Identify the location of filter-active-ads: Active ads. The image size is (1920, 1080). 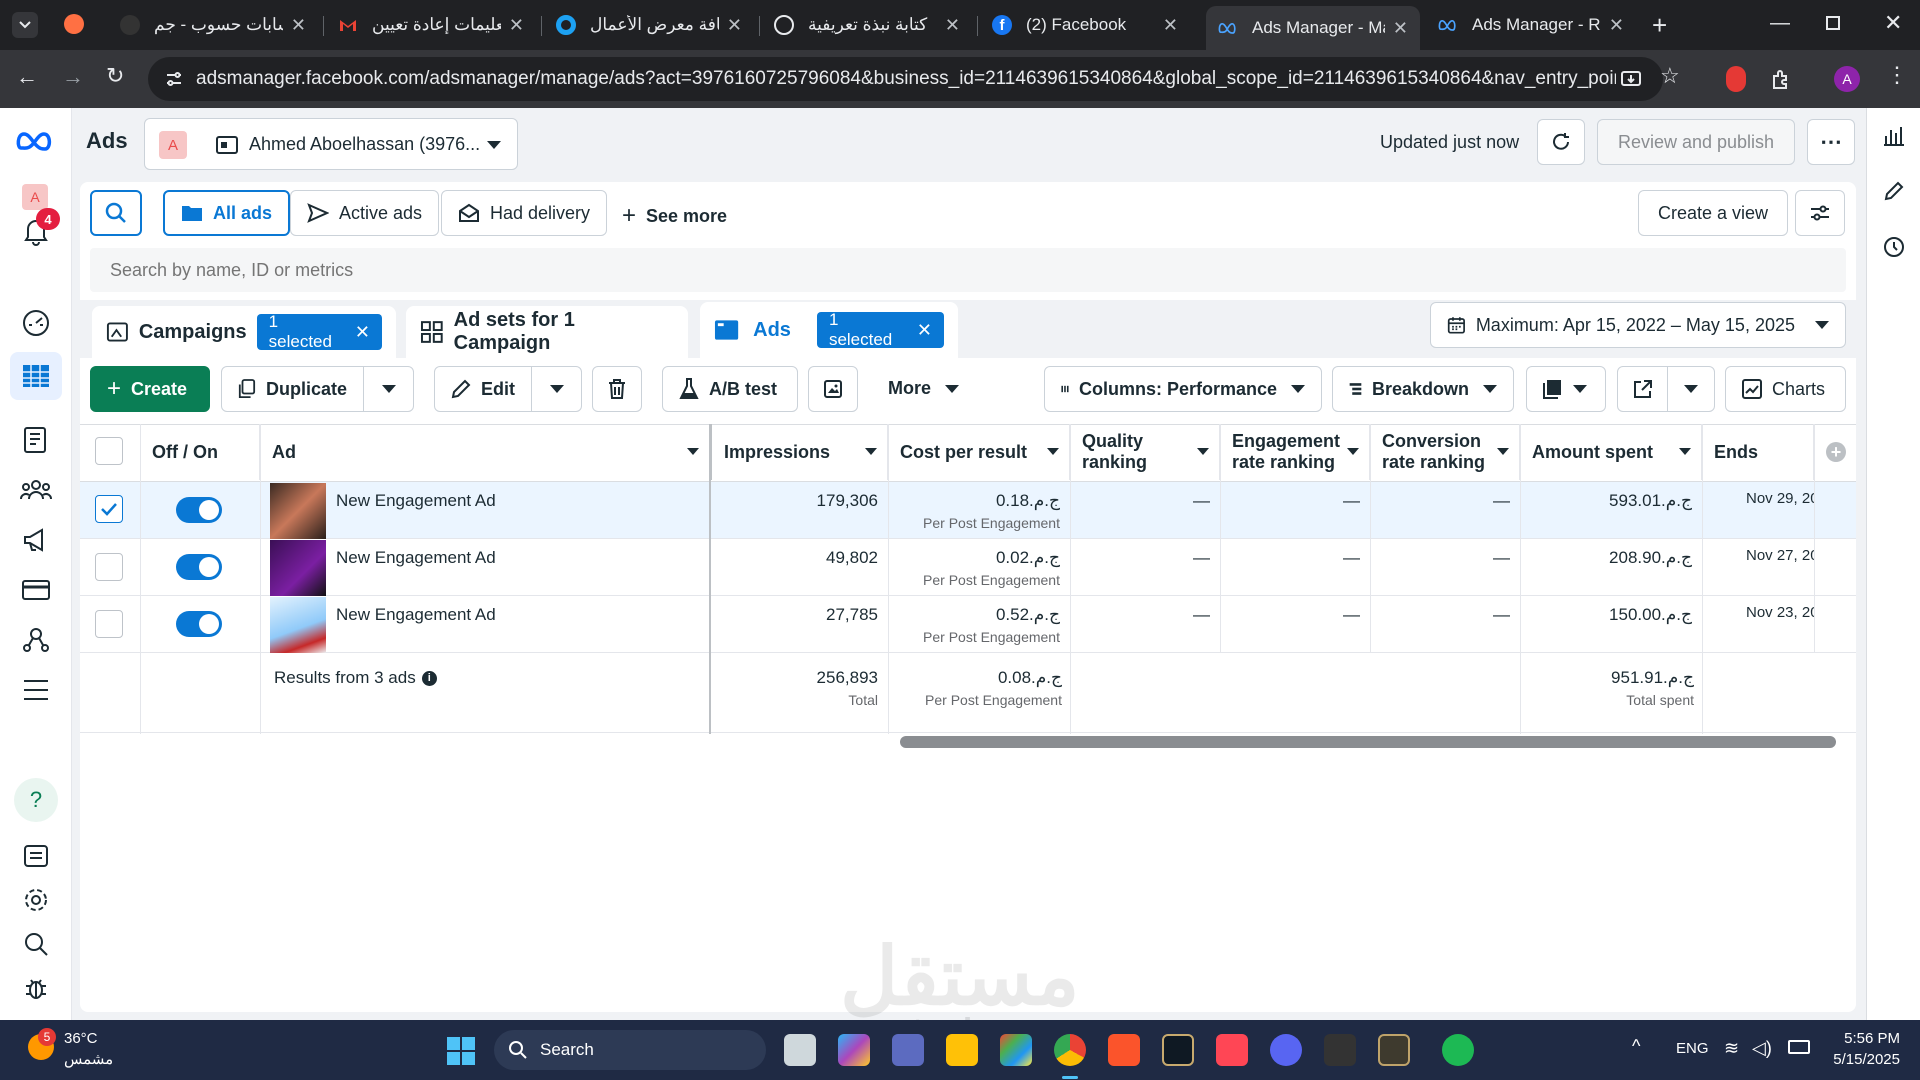
(365, 213).